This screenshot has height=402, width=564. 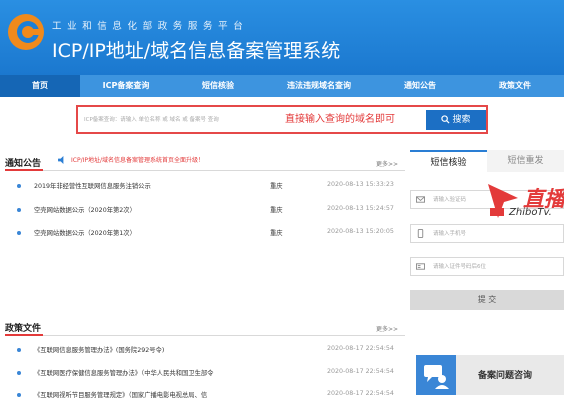 I want to click on tab-sms-resend: 短信重发, so click(x=525, y=161).